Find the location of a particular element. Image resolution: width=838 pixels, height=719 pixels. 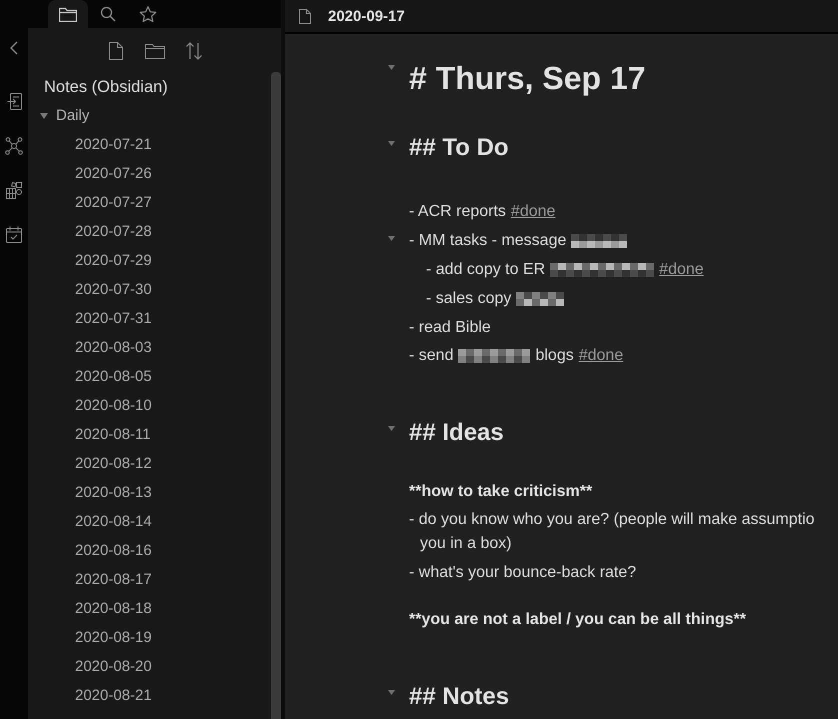

section-heading: ## Ideas is located at coordinates (456, 433).